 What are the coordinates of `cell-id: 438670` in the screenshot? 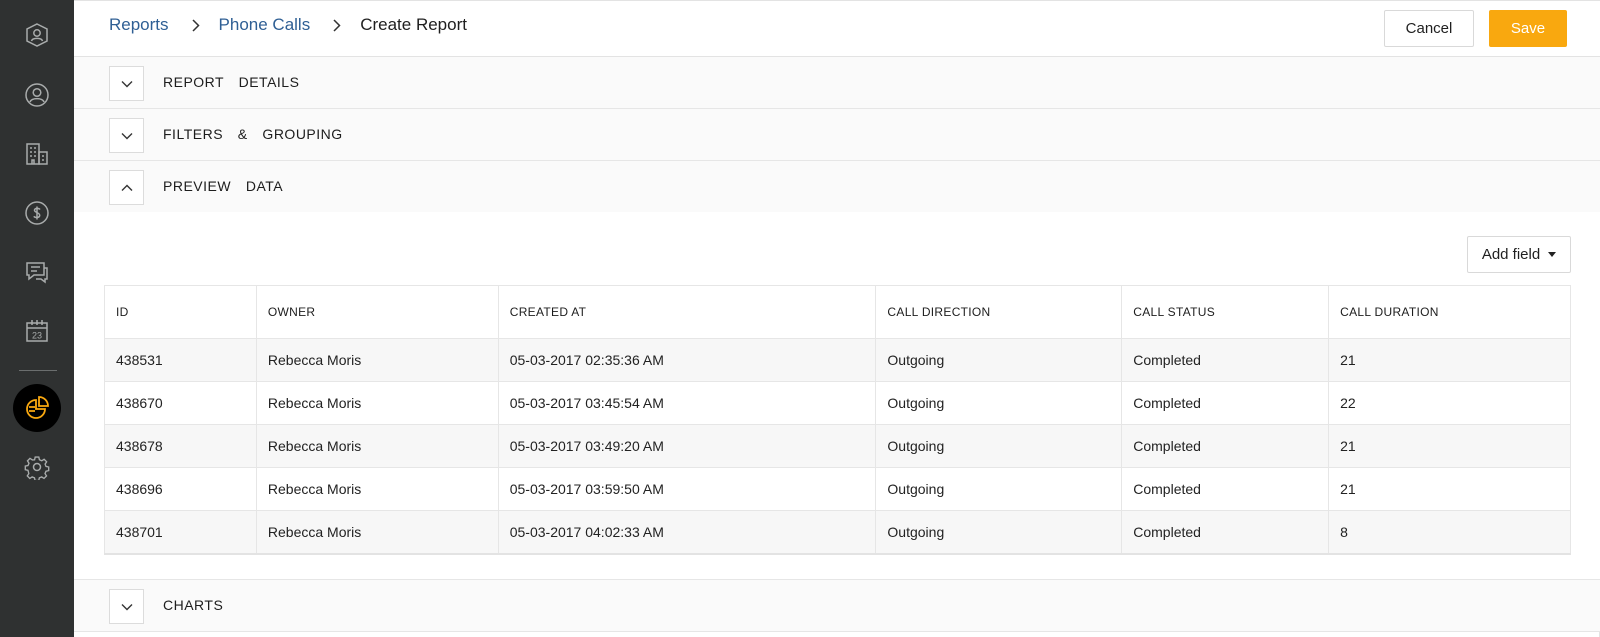 It's located at (180, 403).